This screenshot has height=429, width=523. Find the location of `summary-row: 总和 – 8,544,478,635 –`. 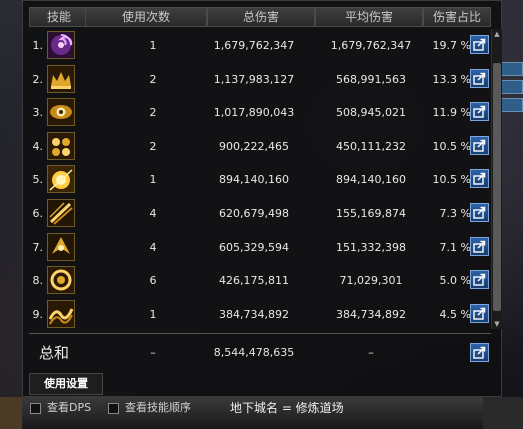

summary-row: 总和 – 8,544,478,635 – is located at coordinates (263, 353).